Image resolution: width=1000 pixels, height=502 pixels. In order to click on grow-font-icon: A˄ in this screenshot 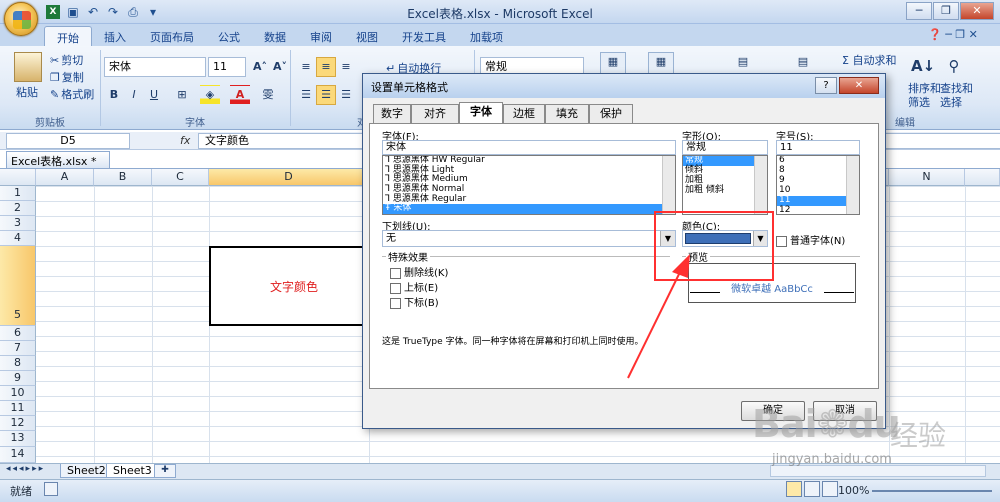, I will do `click(260, 67)`.